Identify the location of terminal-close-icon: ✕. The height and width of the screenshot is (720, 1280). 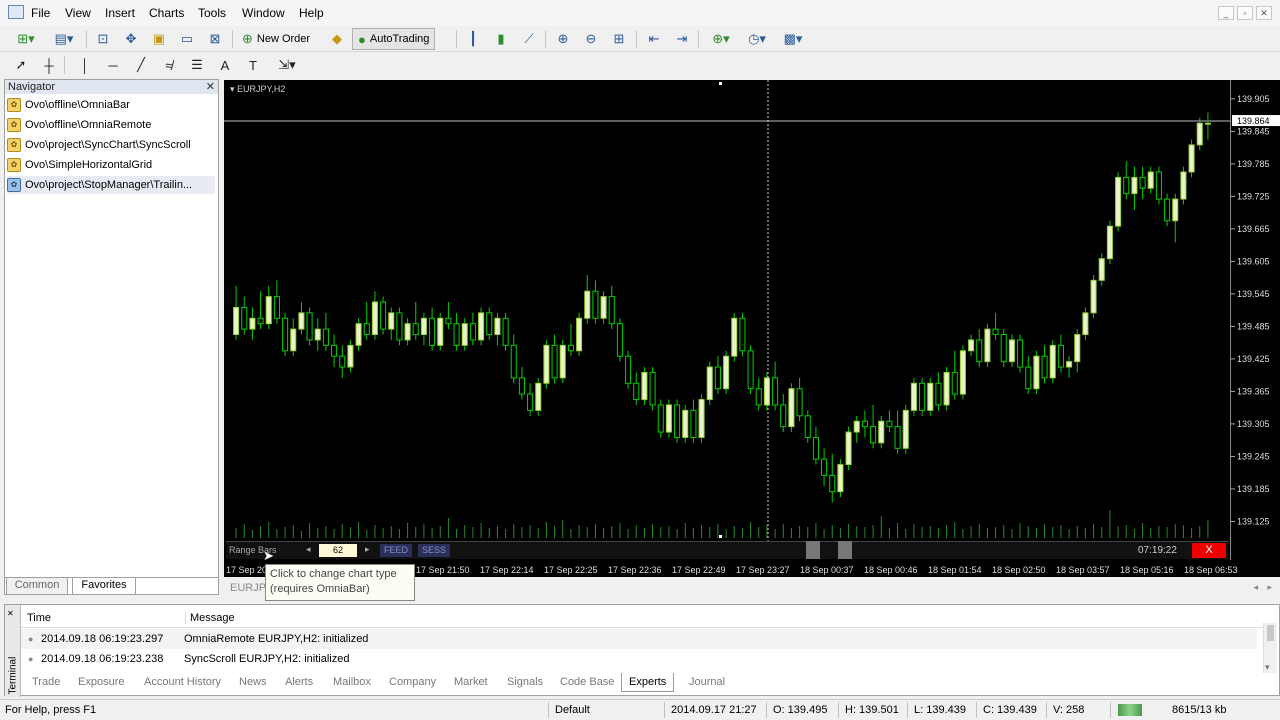
(10, 613).